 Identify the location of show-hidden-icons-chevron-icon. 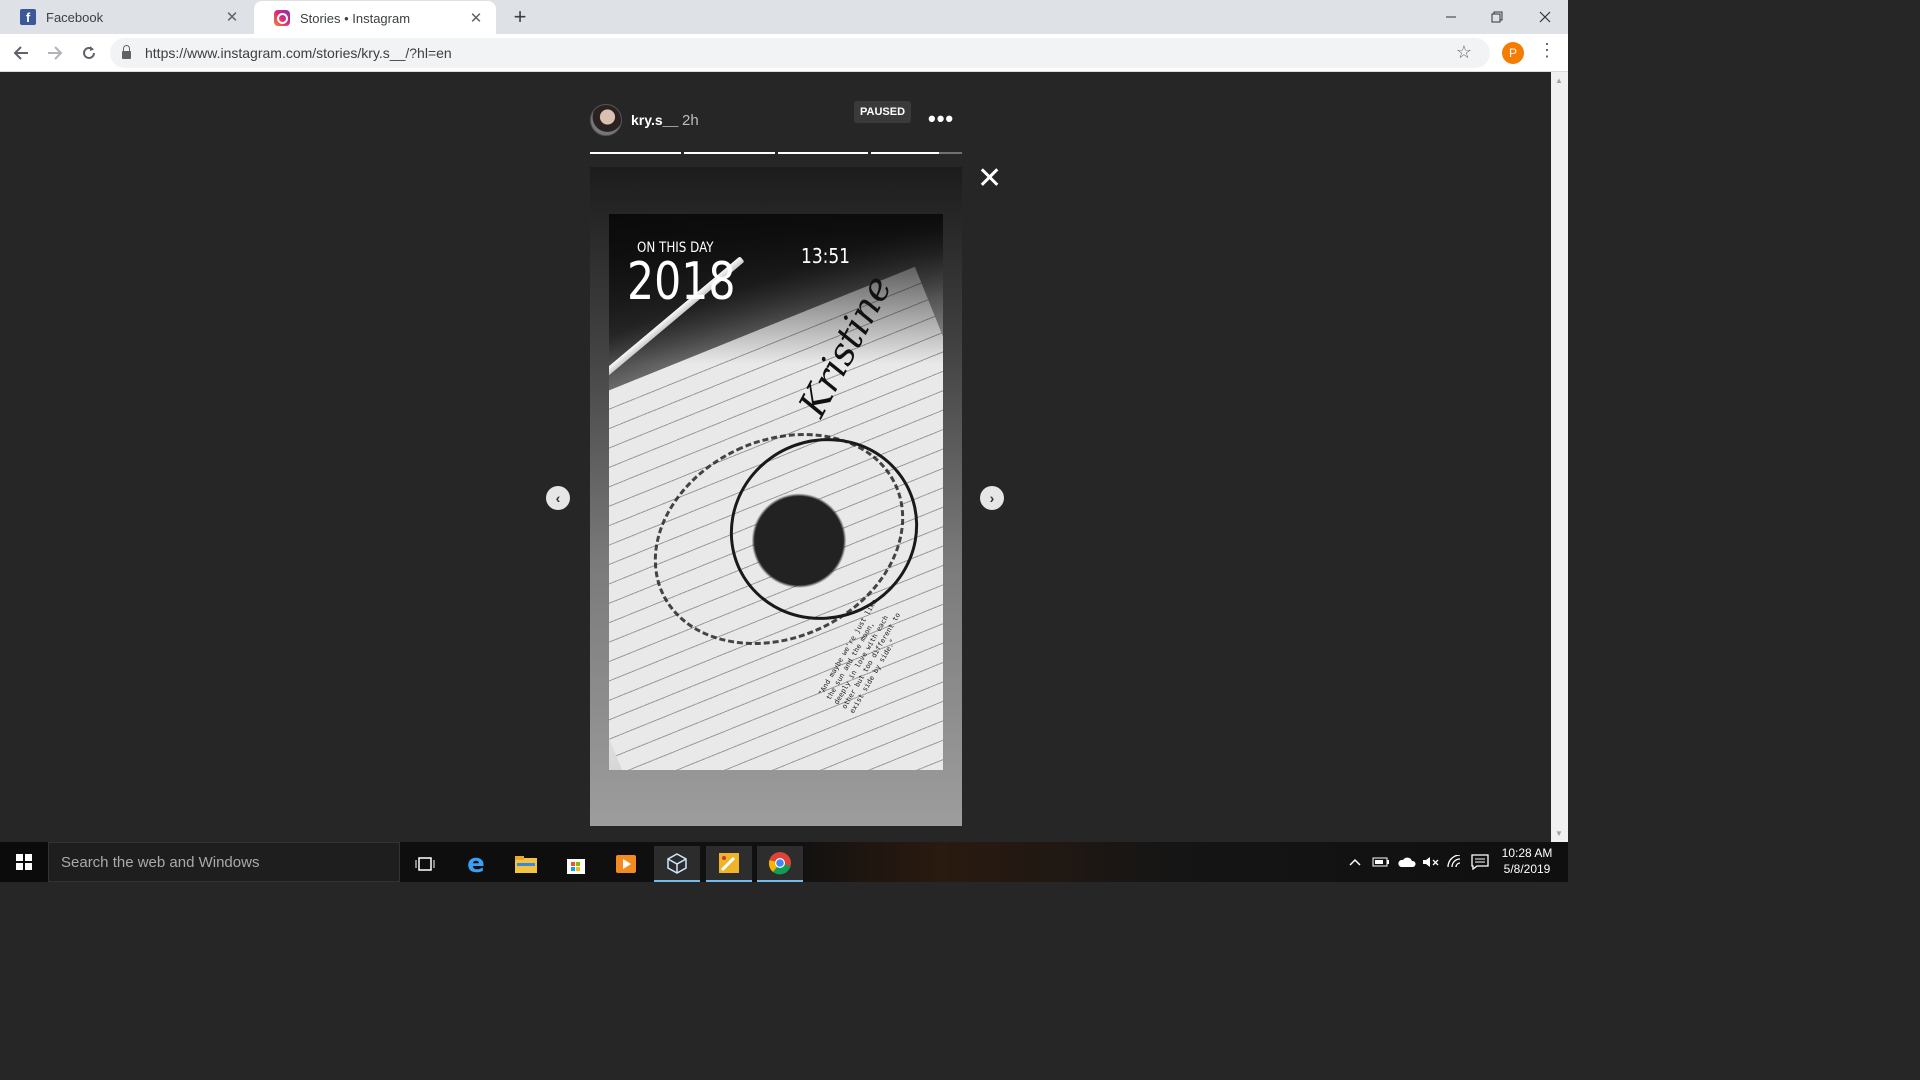
(1355, 862).